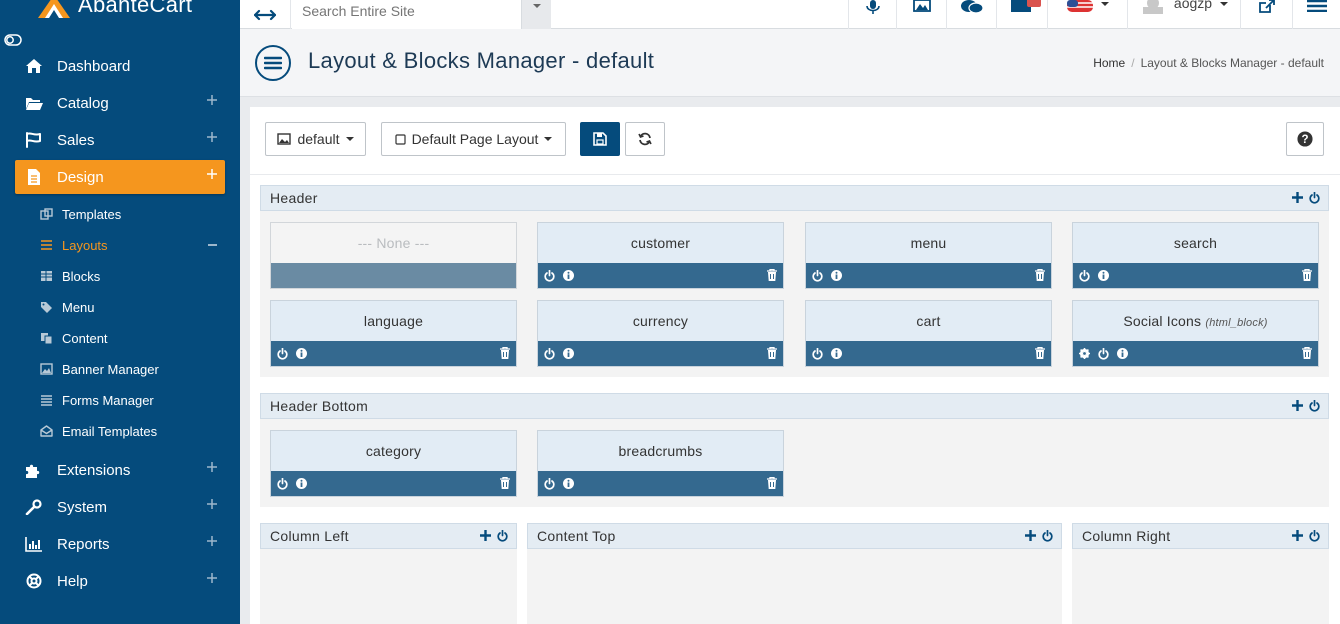 The height and width of the screenshot is (624, 1340). What do you see at coordinates (660, 463) in the screenshot?
I see `block-breadcrumbs: breadcrumbs` at bounding box center [660, 463].